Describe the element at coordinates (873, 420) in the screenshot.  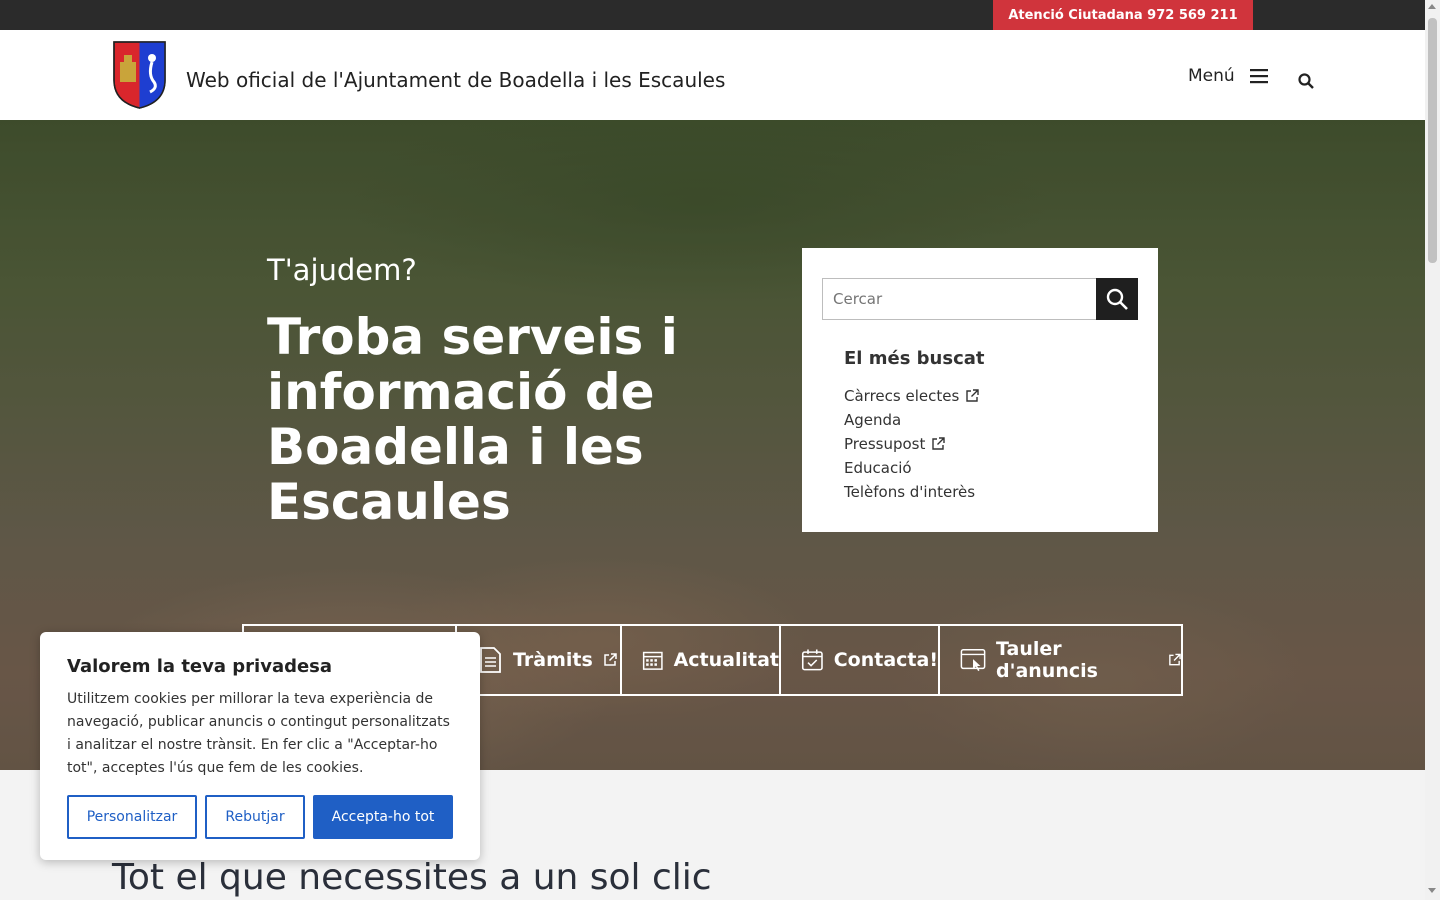
I see `popular-item-label: Agenda` at that location.